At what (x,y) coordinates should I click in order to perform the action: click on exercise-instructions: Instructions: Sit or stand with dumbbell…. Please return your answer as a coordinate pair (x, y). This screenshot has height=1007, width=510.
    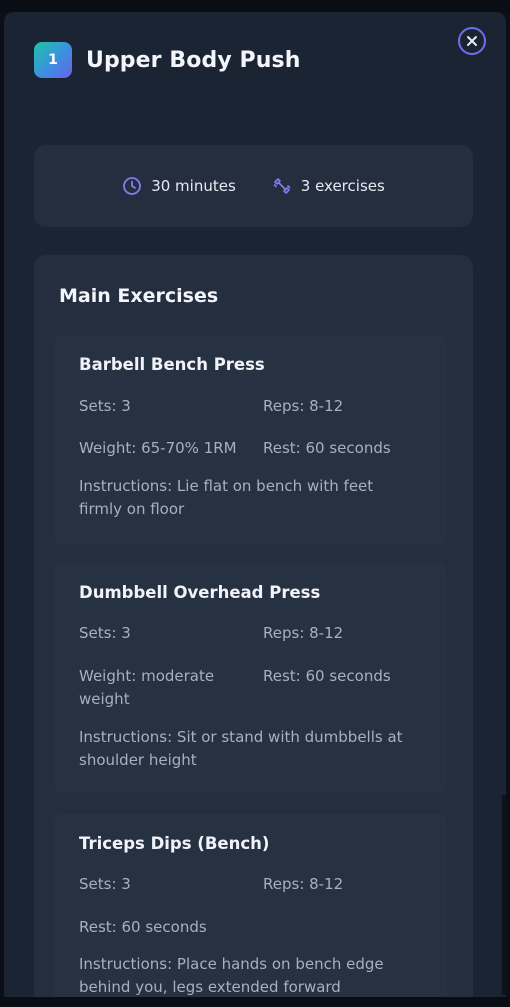
    Looking at the image, I should click on (241, 748).